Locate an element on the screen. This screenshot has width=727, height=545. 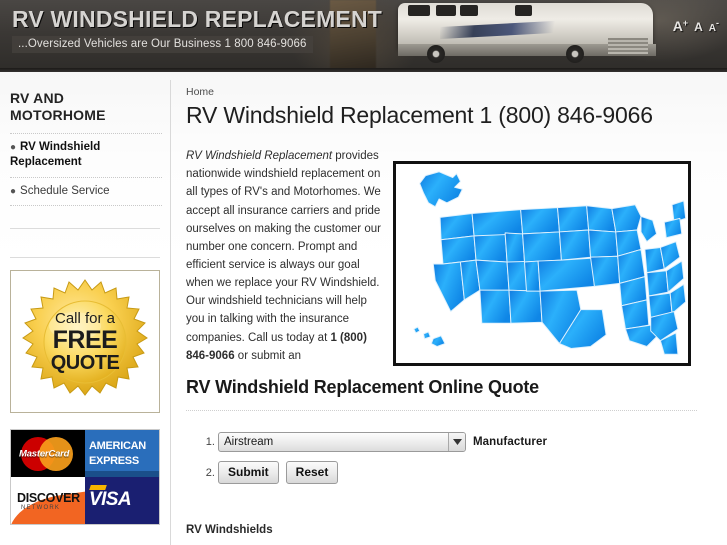
section-divider is located at coordinates (441, 410).